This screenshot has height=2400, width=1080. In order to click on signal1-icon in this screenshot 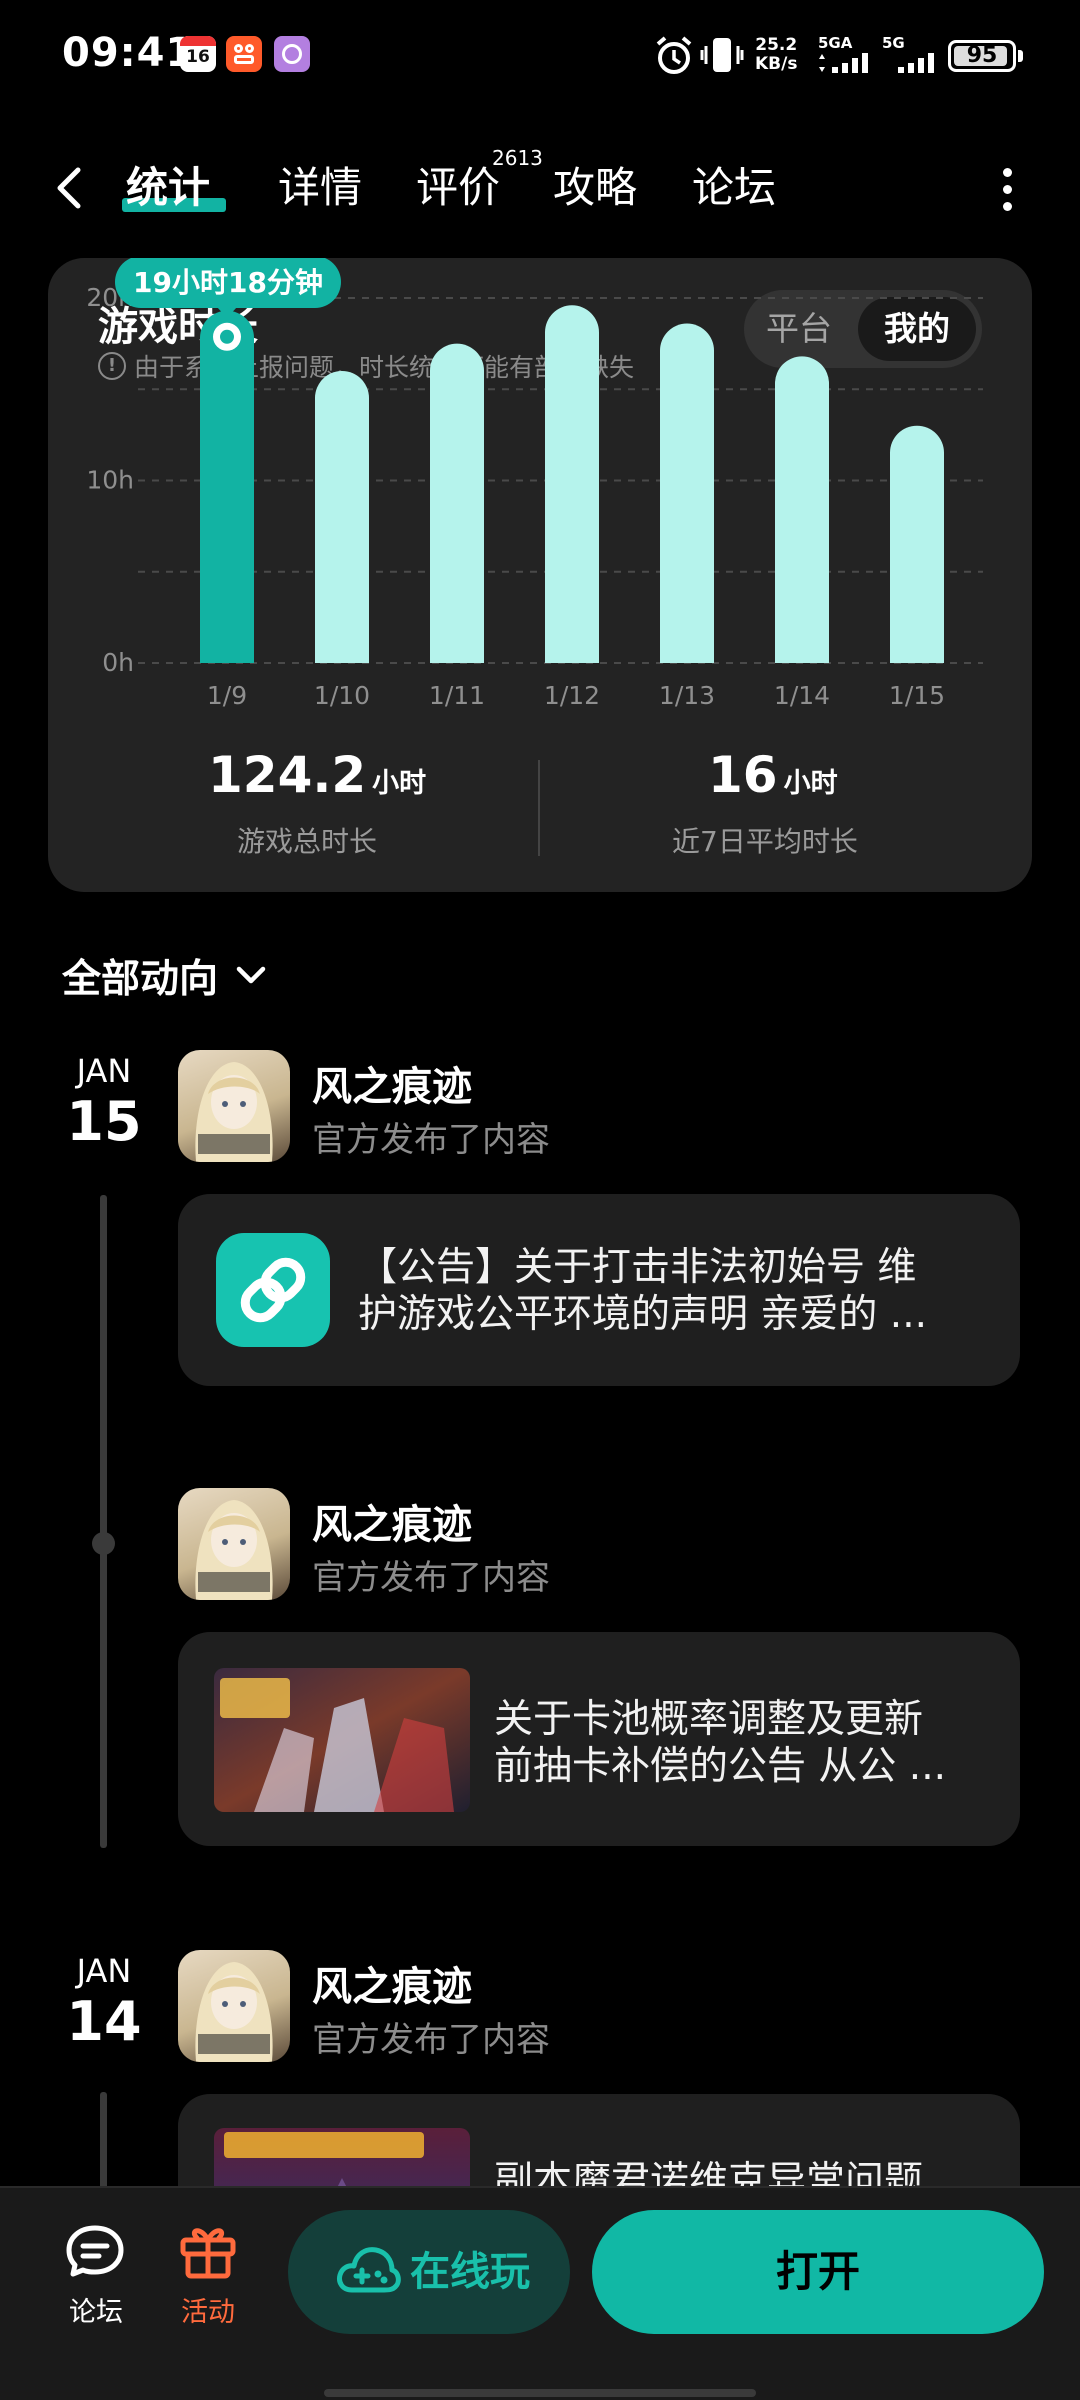, I will do `click(843, 63)`.